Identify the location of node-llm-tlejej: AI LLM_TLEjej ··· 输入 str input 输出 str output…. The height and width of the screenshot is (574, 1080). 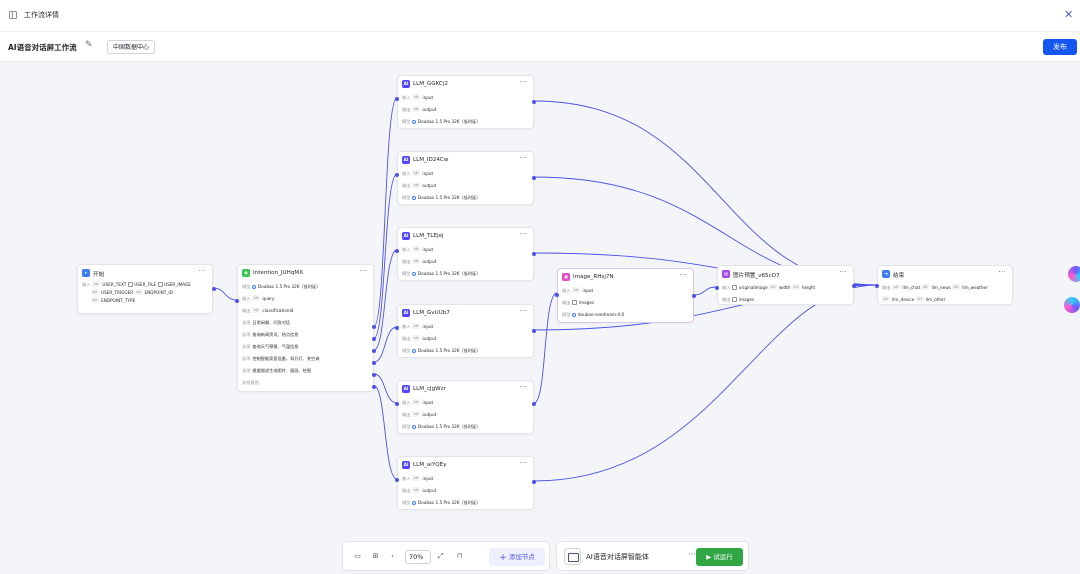
(465, 254).